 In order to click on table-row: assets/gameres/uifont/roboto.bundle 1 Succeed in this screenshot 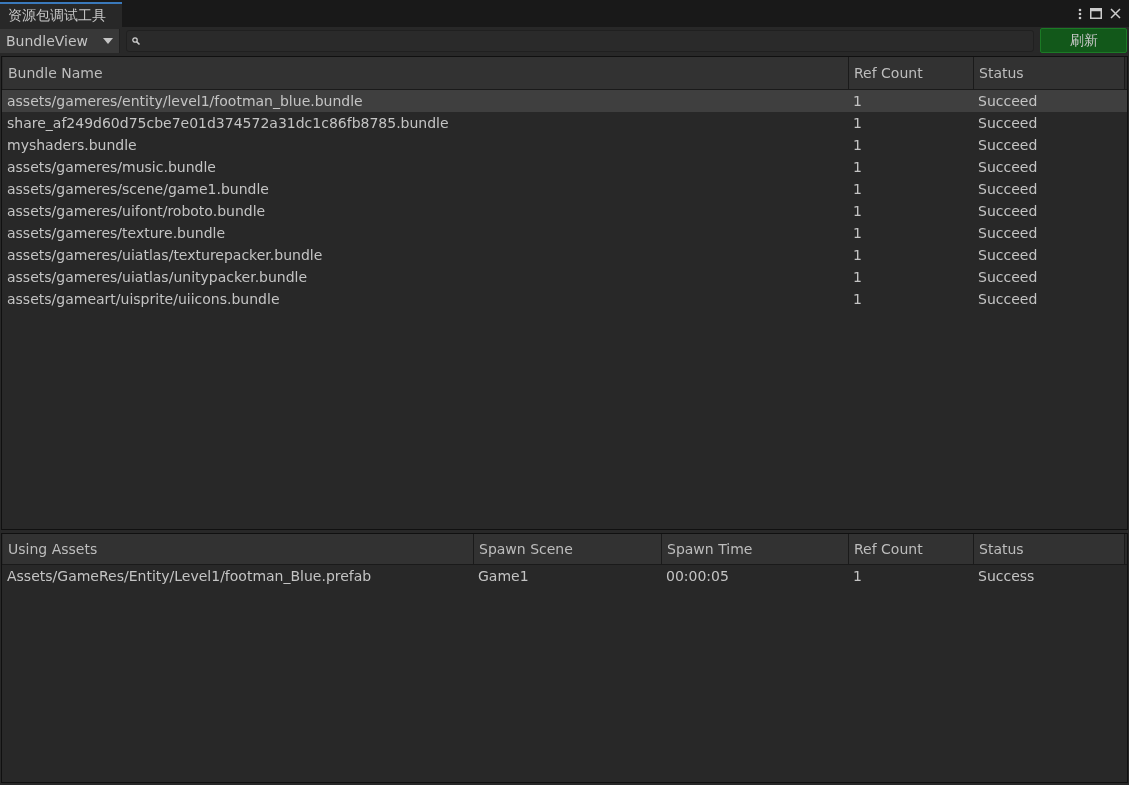, I will do `click(564, 211)`.